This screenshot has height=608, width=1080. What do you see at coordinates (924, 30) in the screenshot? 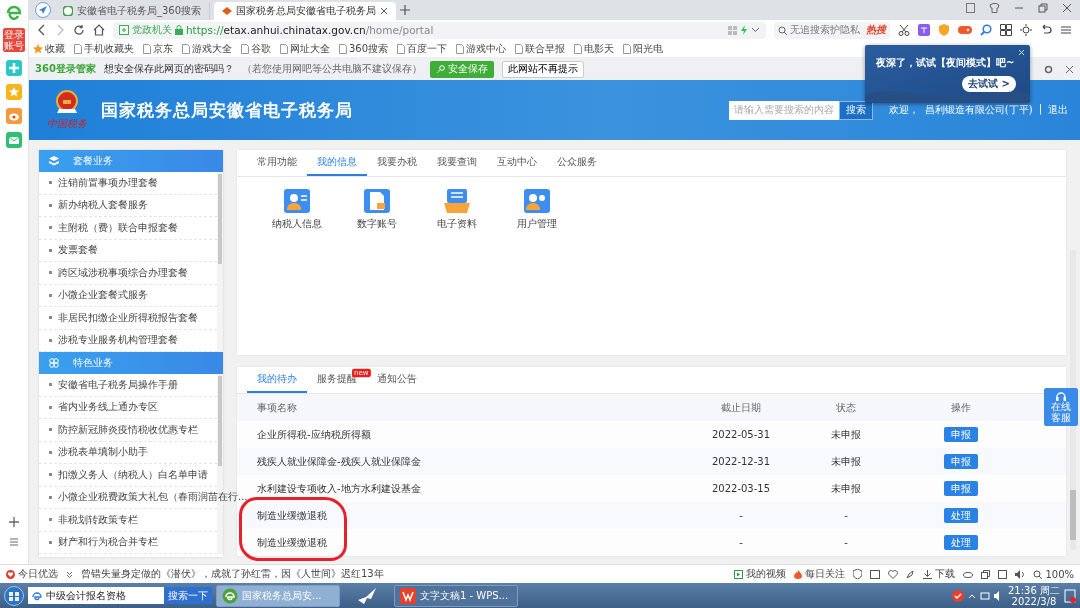
I see `translate-icon` at bounding box center [924, 30].